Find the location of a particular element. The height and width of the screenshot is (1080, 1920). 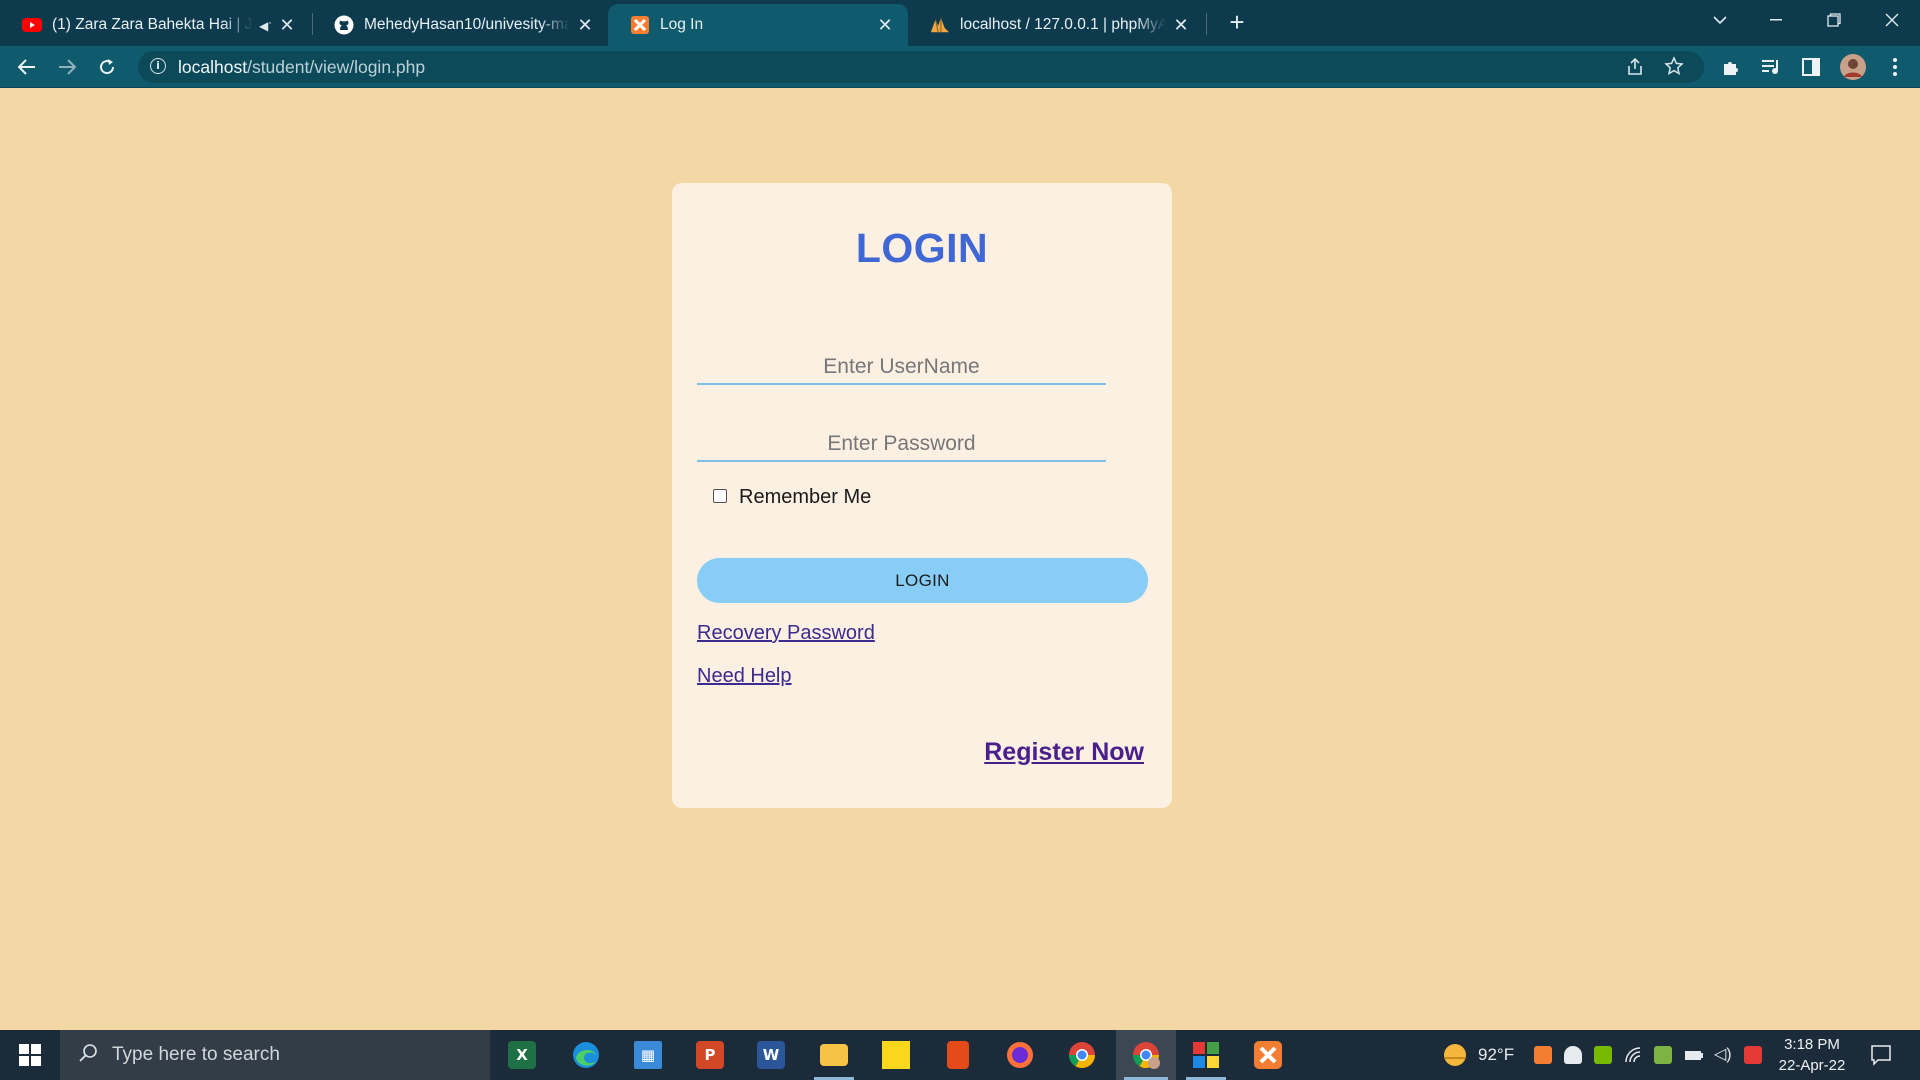

firefox-icon is located at coordinates (1020, 1055).